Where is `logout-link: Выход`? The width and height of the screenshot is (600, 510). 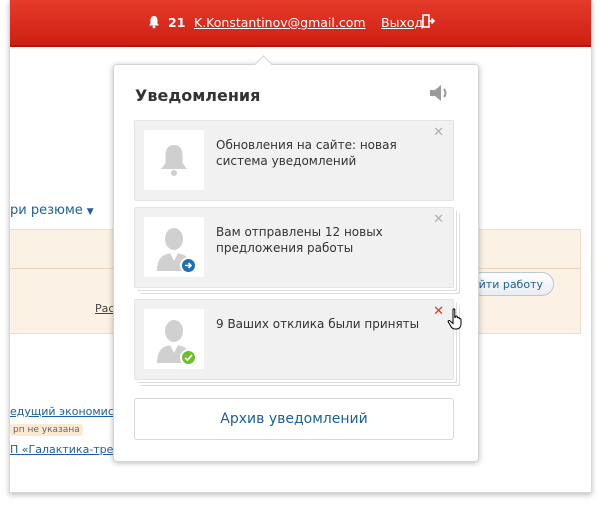
logout-link: Выход is located at coordinates (402, 23).